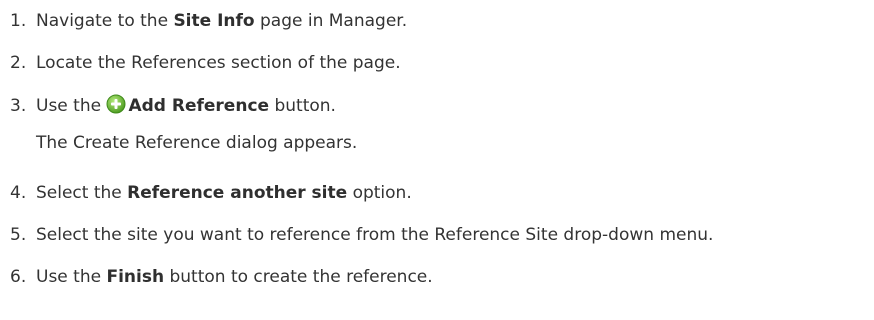 The width and height of the screenshot is (874, 320). What do you see at coordinates (302, 106) in the screenshot?
I see `step-text: button.` at bounding box center [302, 106].